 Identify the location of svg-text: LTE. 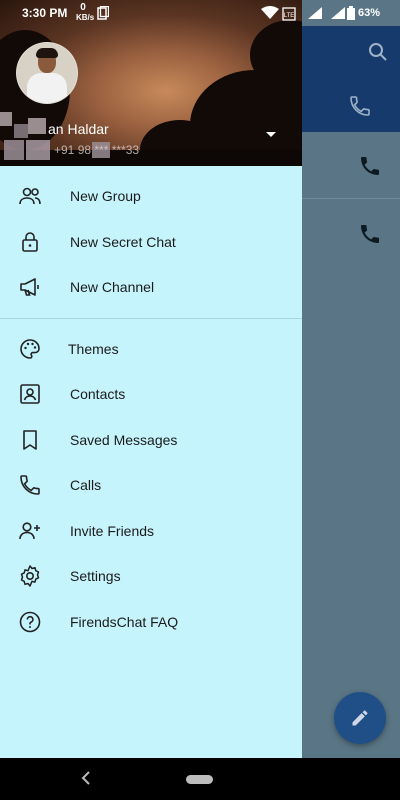
(289, 16).